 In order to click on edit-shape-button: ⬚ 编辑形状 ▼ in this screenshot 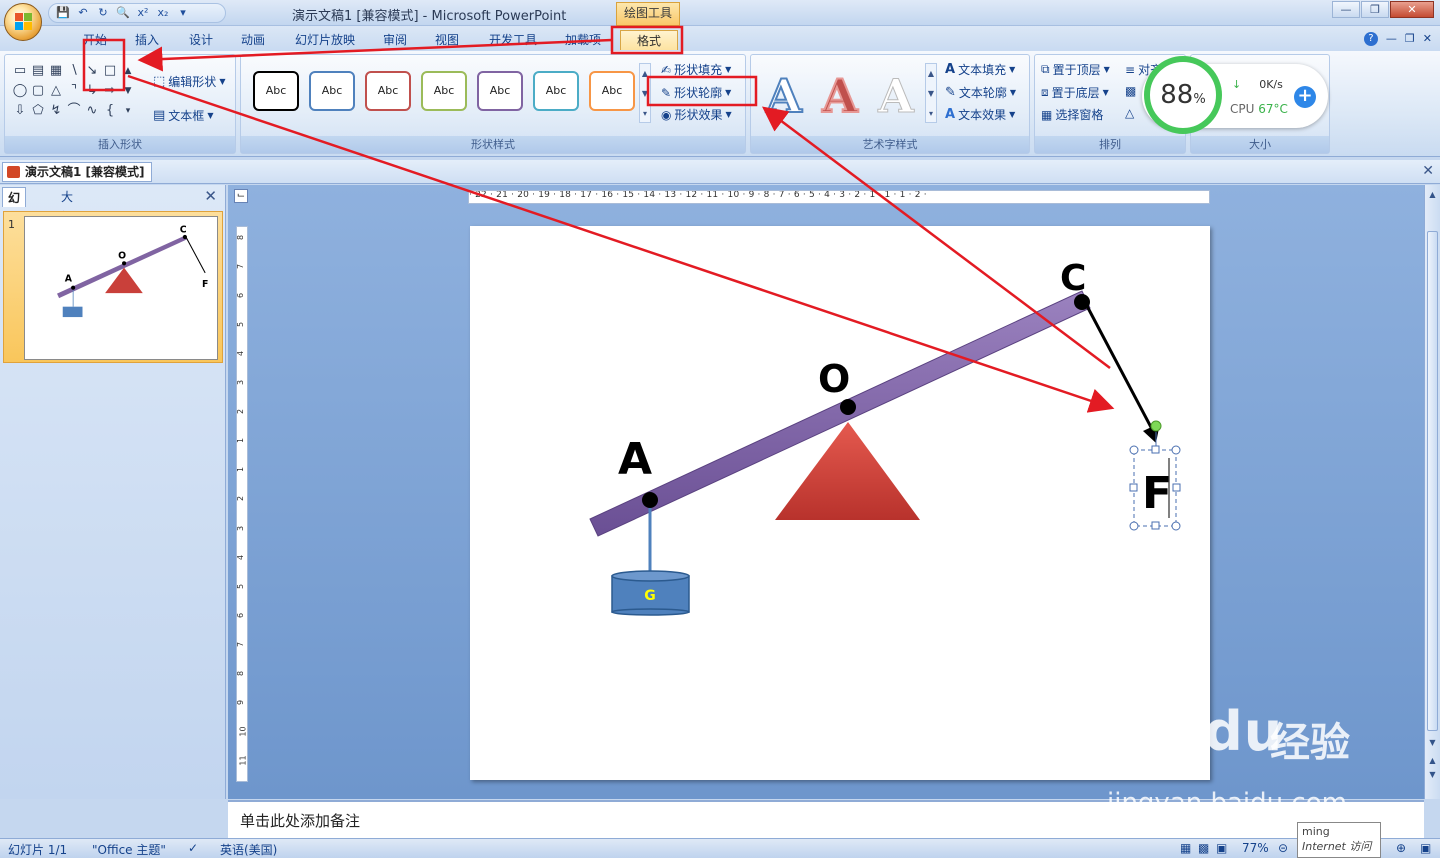, I will do `click(189, 81)`.